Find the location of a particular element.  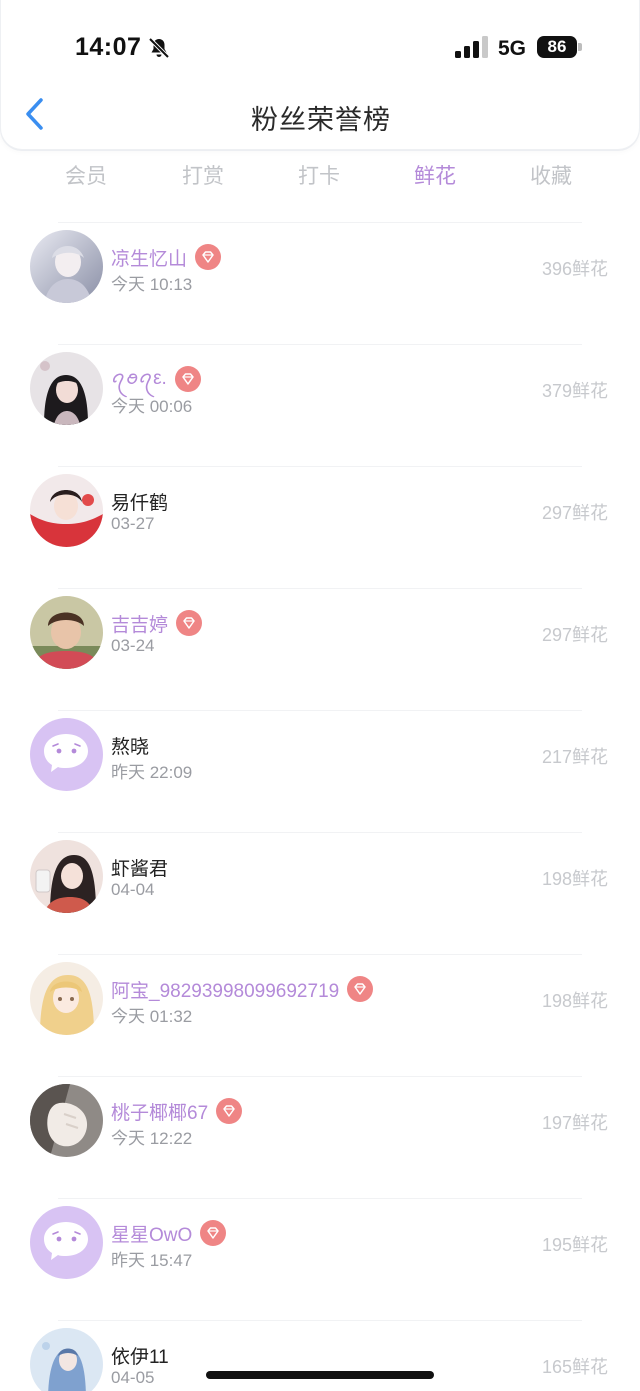

network-type: 5G is located at coordinates (512, 48).